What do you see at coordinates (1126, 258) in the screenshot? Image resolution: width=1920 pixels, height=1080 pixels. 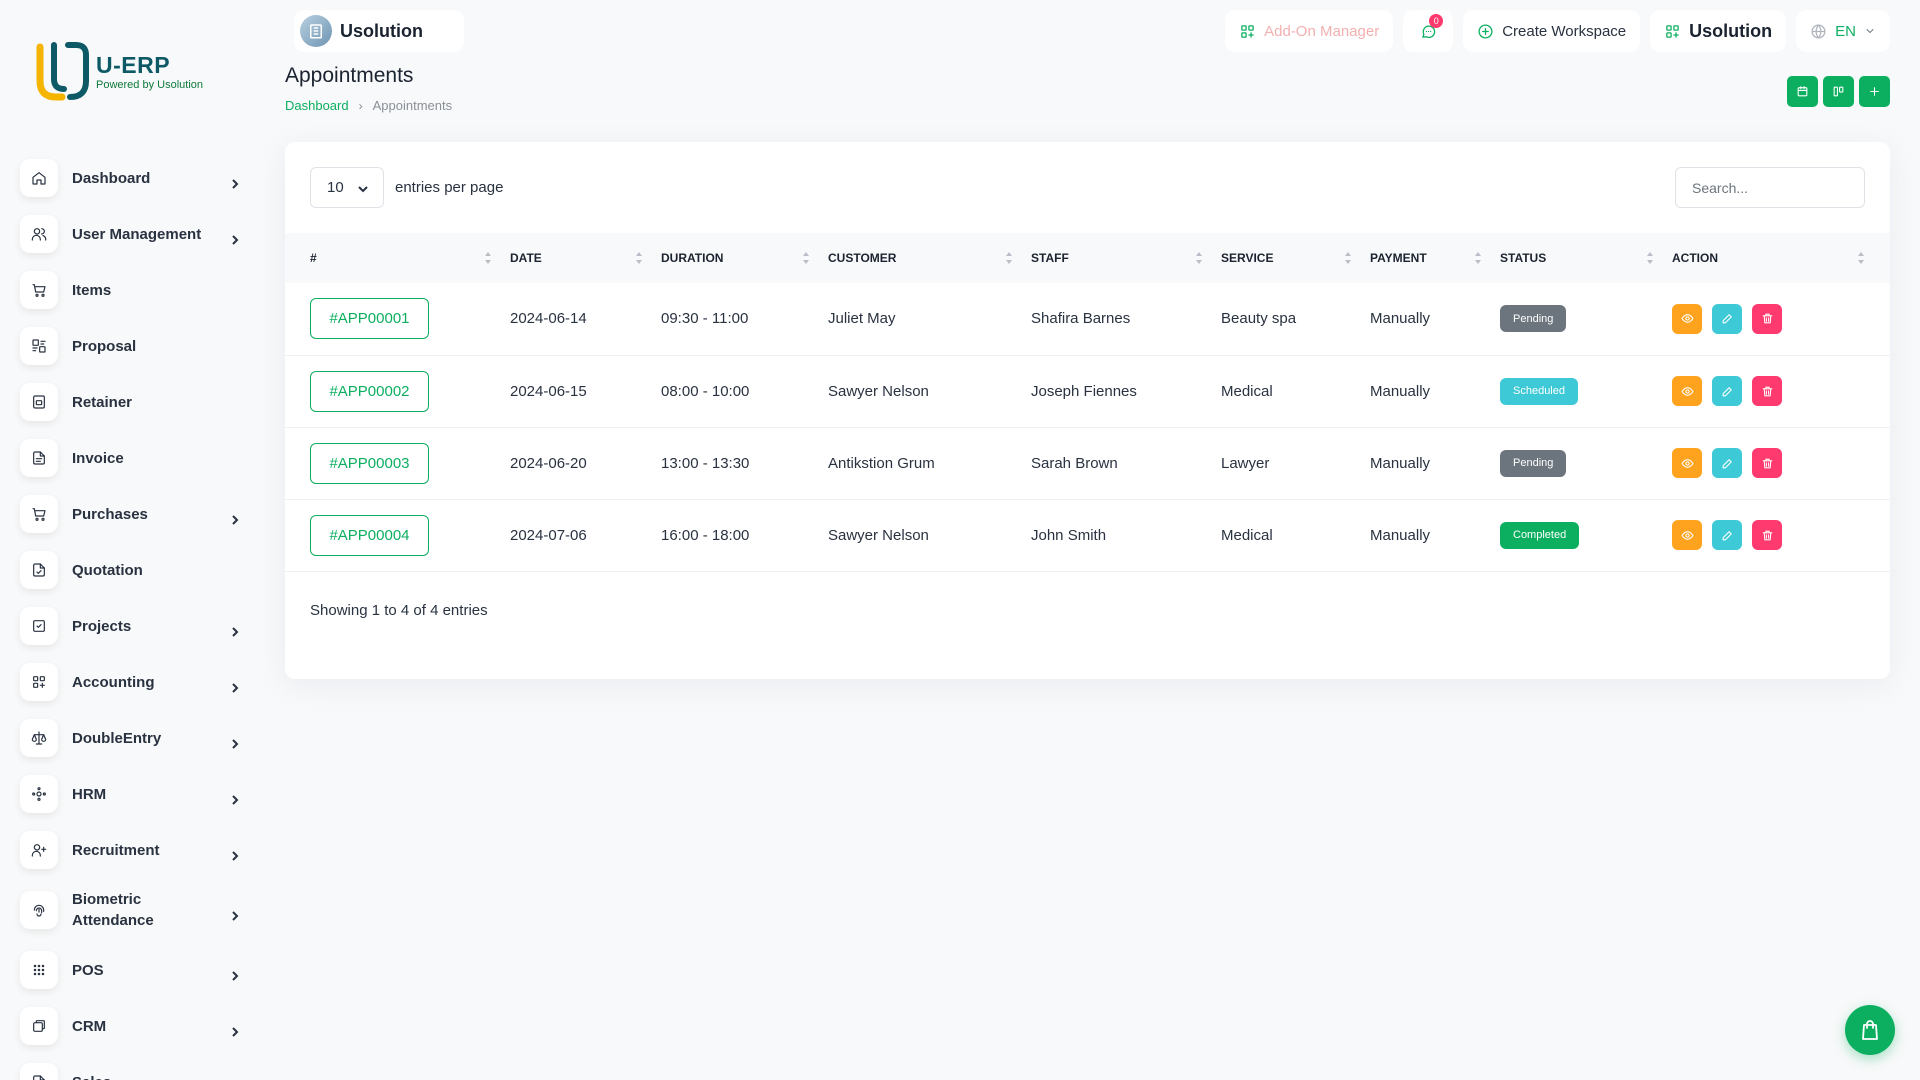 I see `column-header-staff: STAFF` at bounding box center [1126, 258].